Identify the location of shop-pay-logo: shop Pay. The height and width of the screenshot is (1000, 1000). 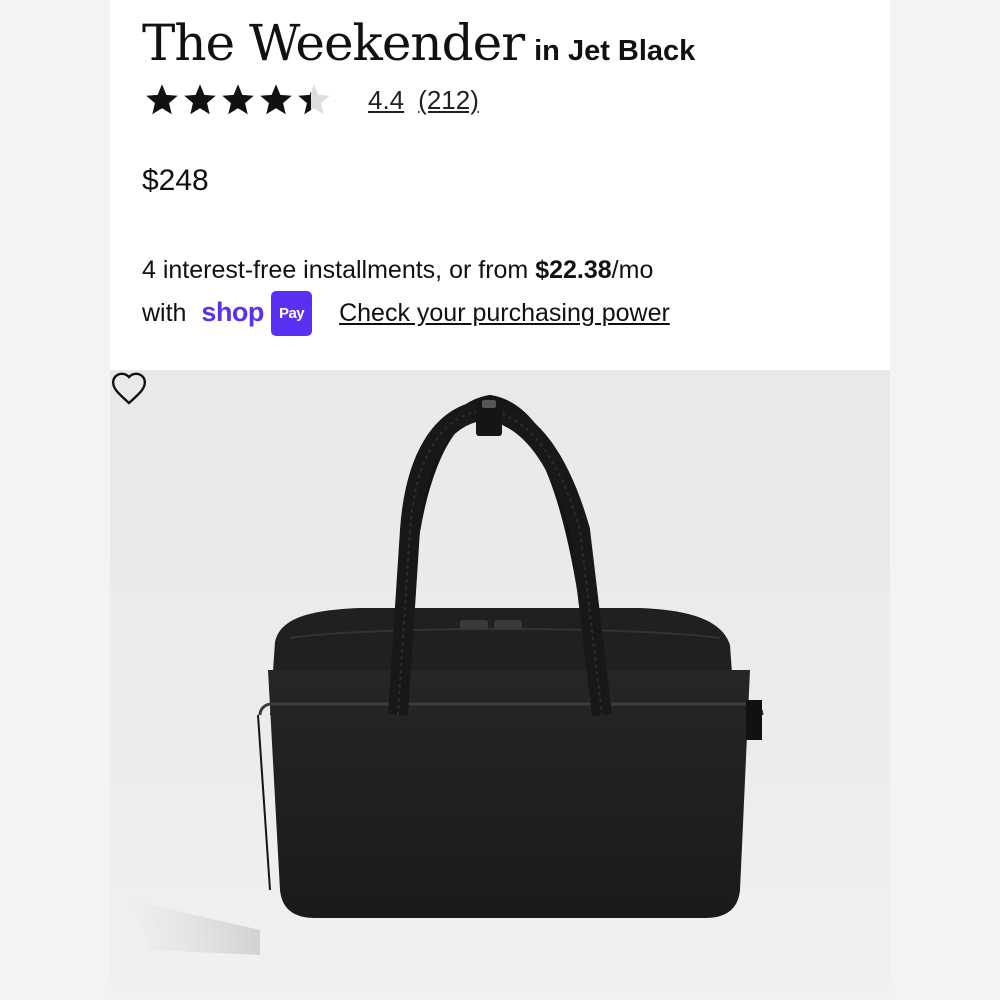
(257, 313).